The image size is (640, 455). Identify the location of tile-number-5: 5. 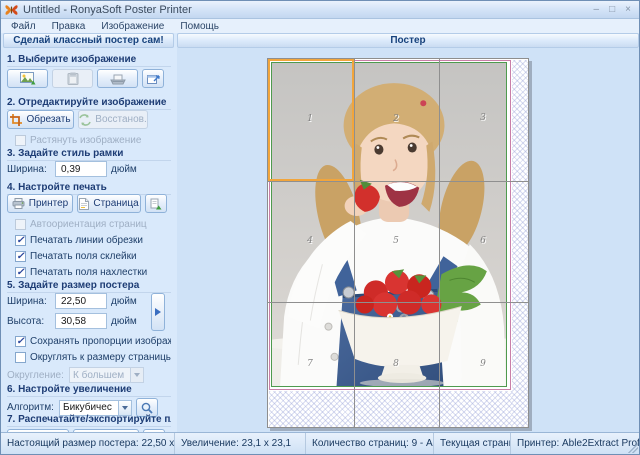
(396, 241).